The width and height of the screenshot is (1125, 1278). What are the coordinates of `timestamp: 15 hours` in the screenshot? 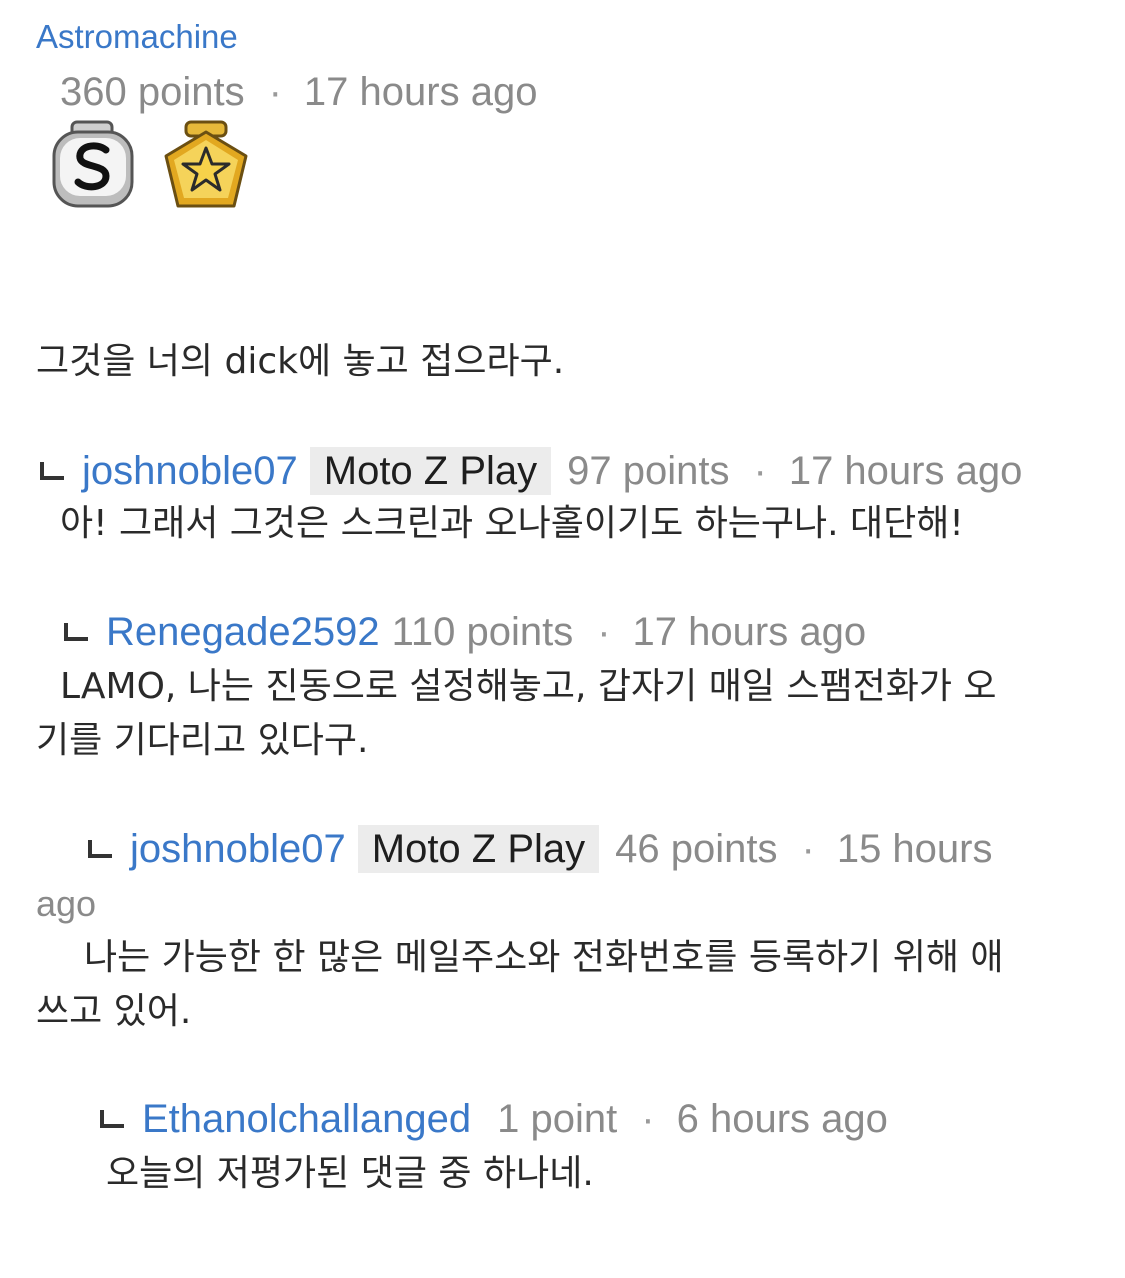 It's located at (914, 849).